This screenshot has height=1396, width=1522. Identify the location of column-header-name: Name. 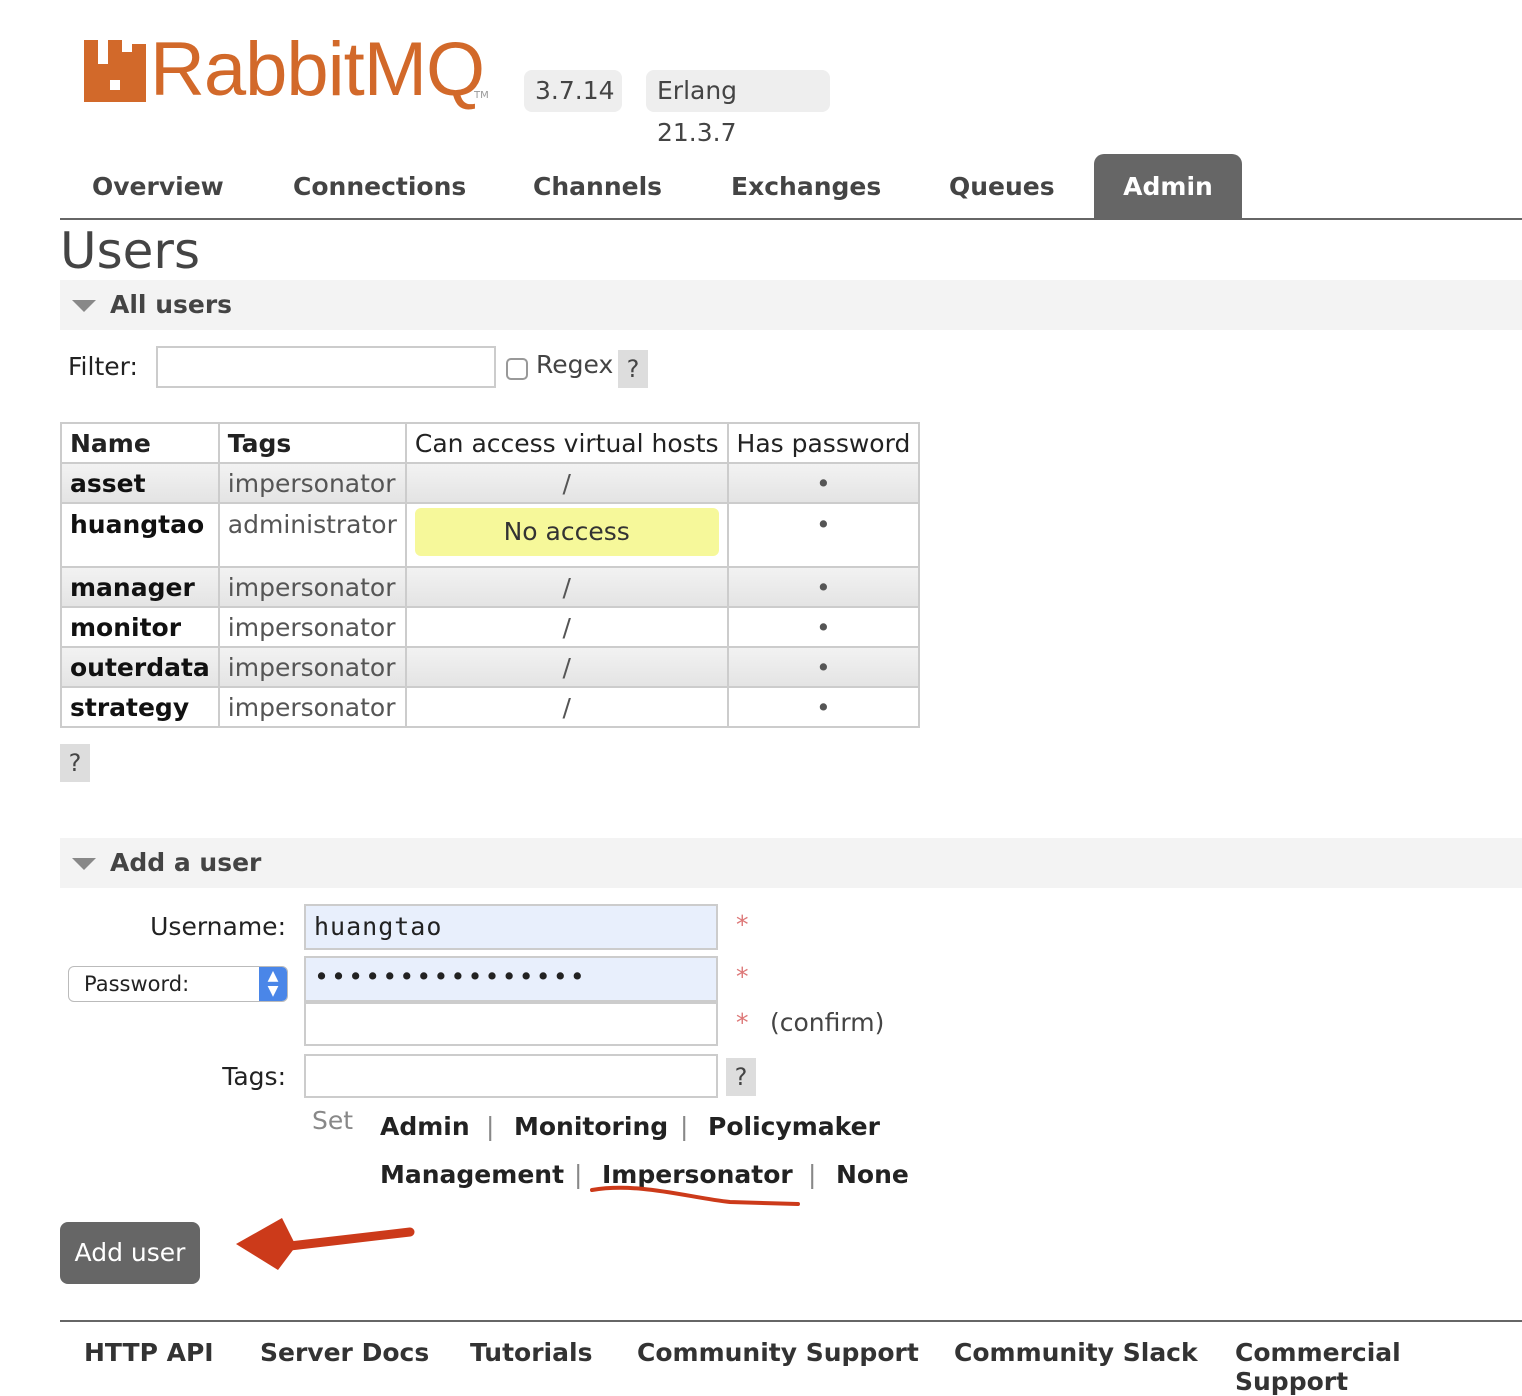
(140, 443).